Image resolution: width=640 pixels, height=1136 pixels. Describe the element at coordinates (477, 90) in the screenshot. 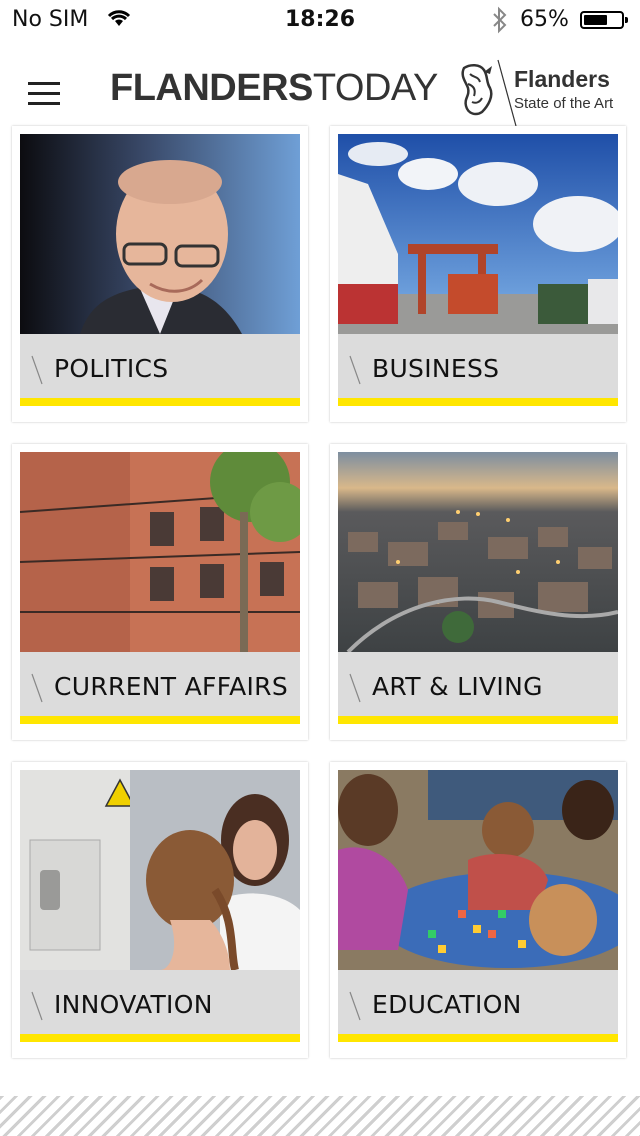

I see `lion-logo-icon` at that location.